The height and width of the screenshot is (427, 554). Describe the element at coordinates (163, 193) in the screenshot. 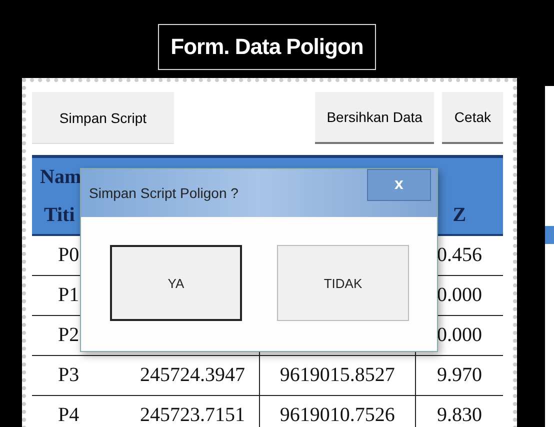

I see `dialog-title: Simpan Script Poligon ?` at that location.